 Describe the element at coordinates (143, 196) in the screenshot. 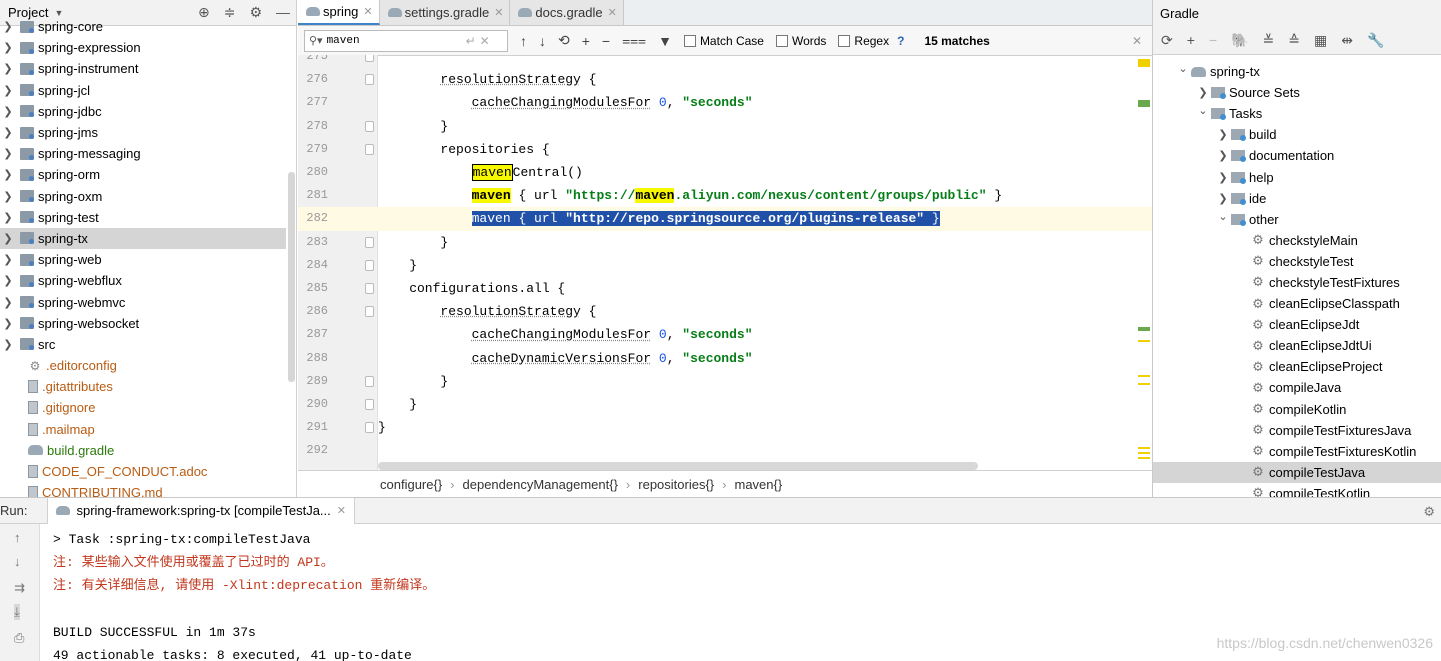

I see `project-tree-item: ❯ spring-oxm` at that location.